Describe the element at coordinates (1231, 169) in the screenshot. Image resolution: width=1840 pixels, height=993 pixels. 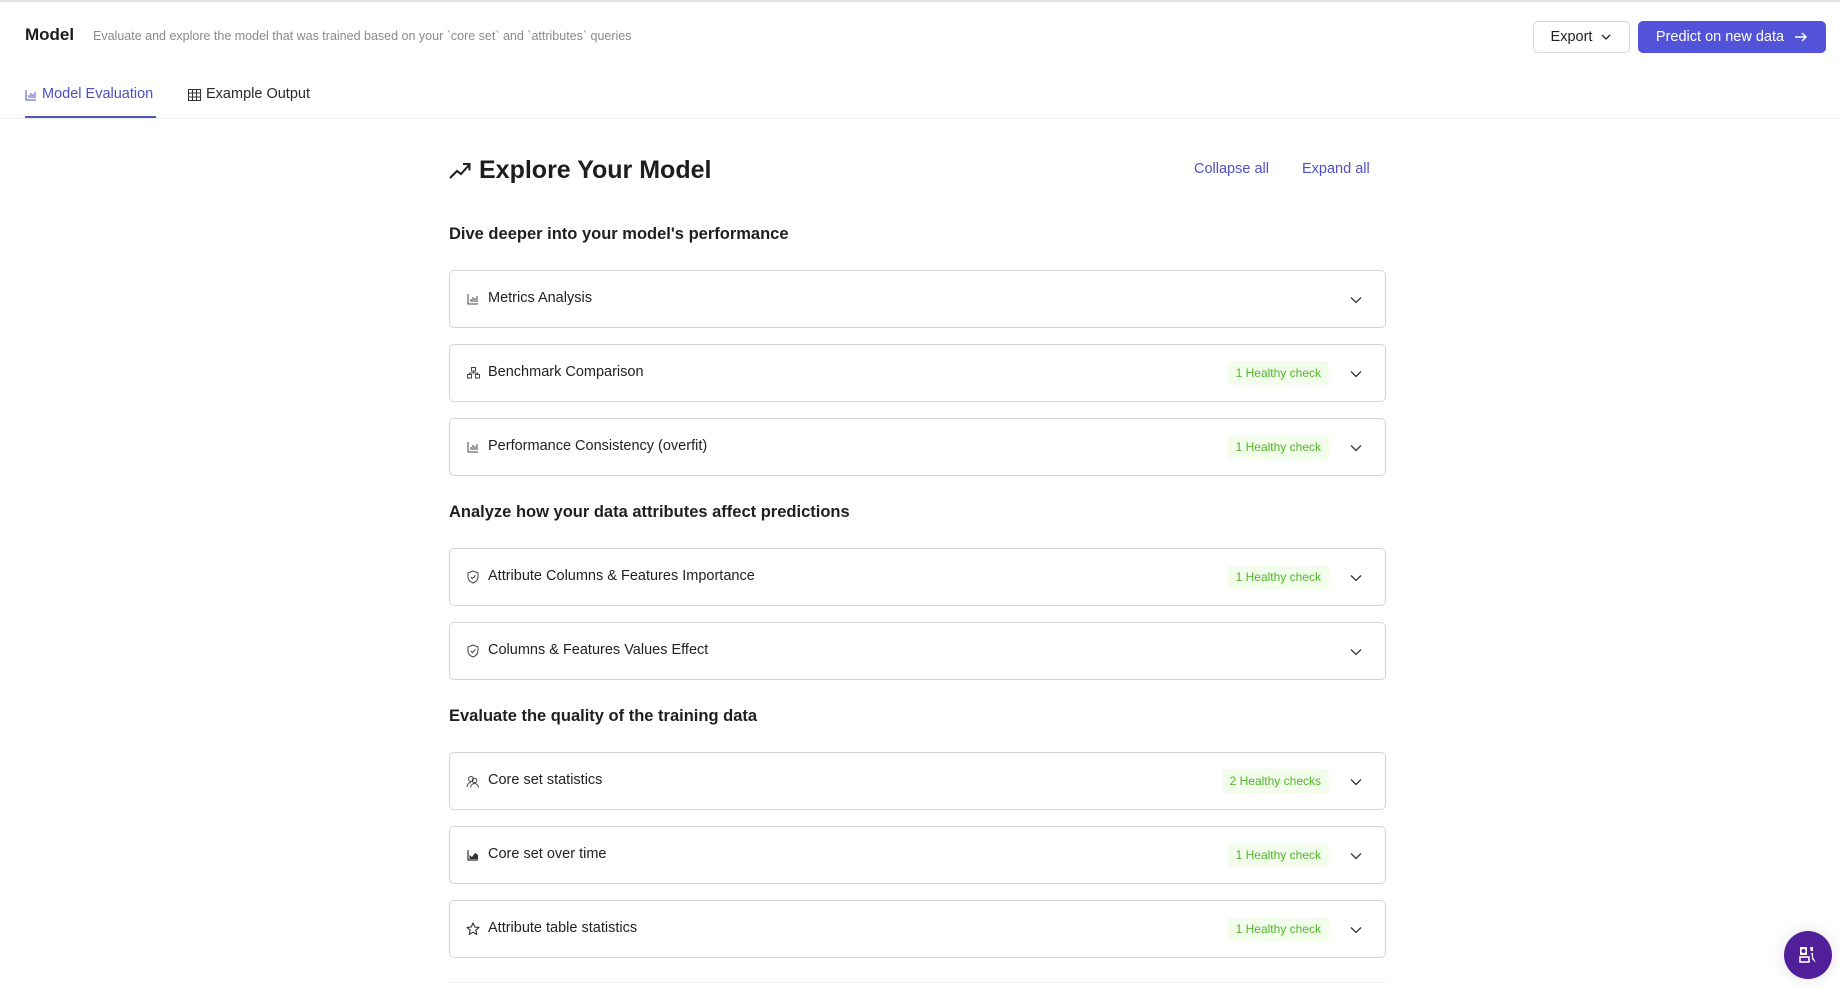
I see `collapse-all-button: Collapse all` at that location.